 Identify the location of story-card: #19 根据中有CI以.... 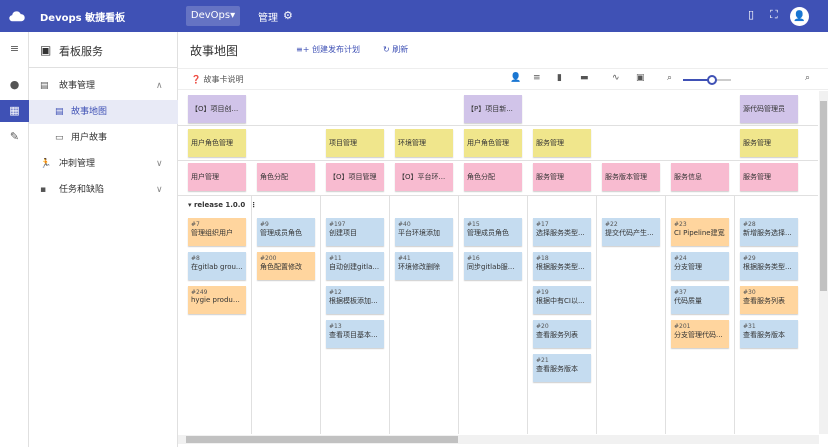
(562, 300).